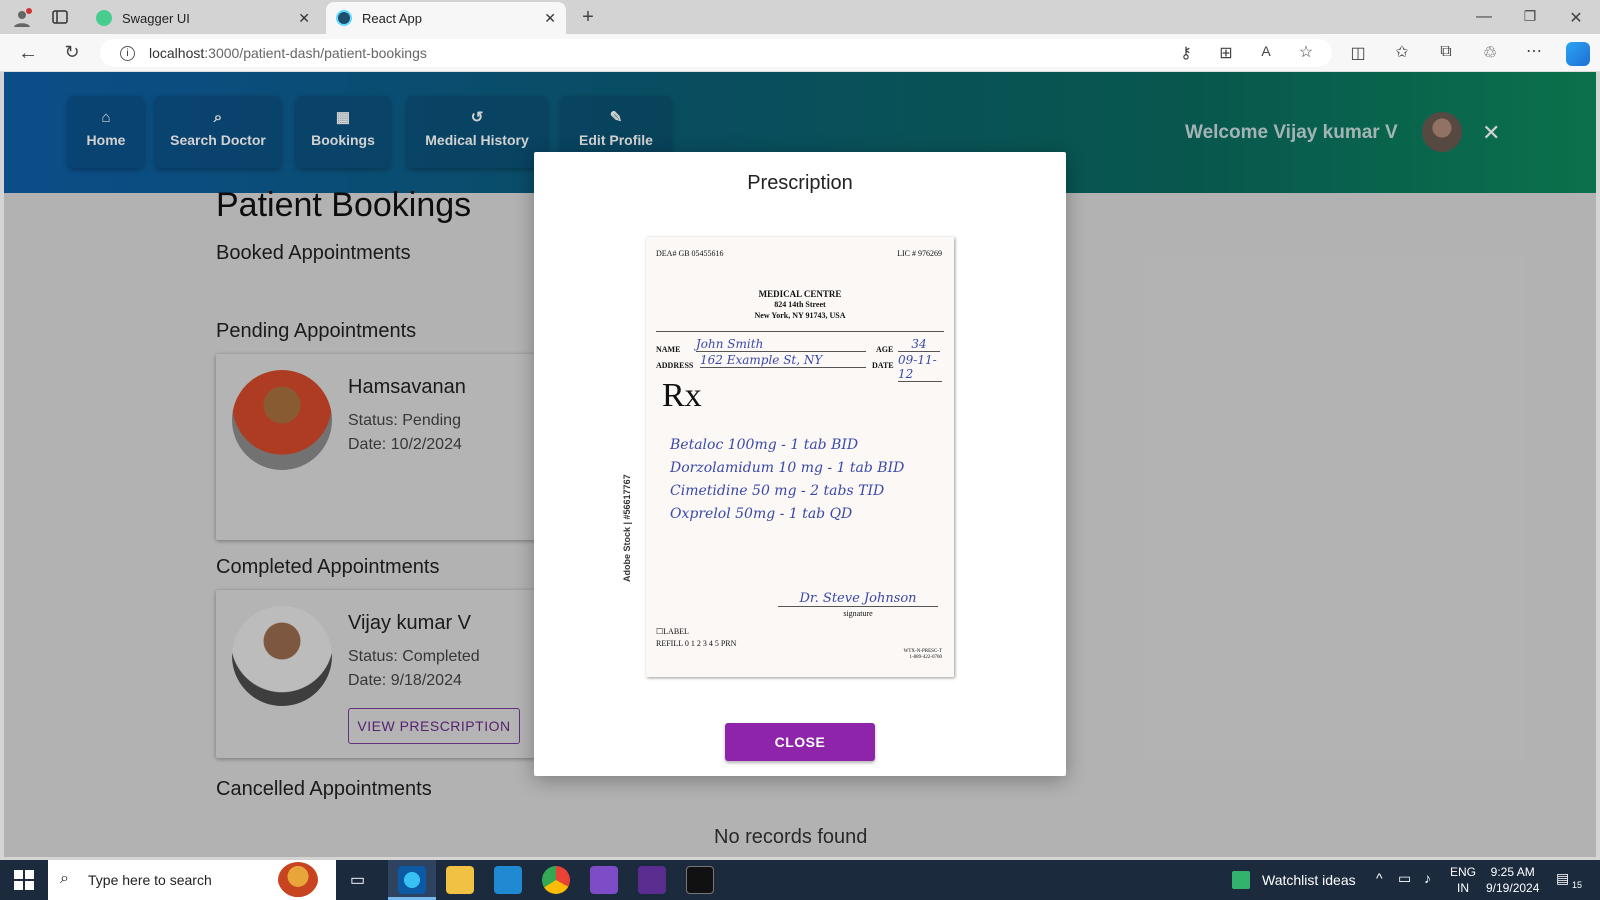 This screenshot has height=900, width=1600. I want to click on license-number: LIC # 976269, so click(919, 253).